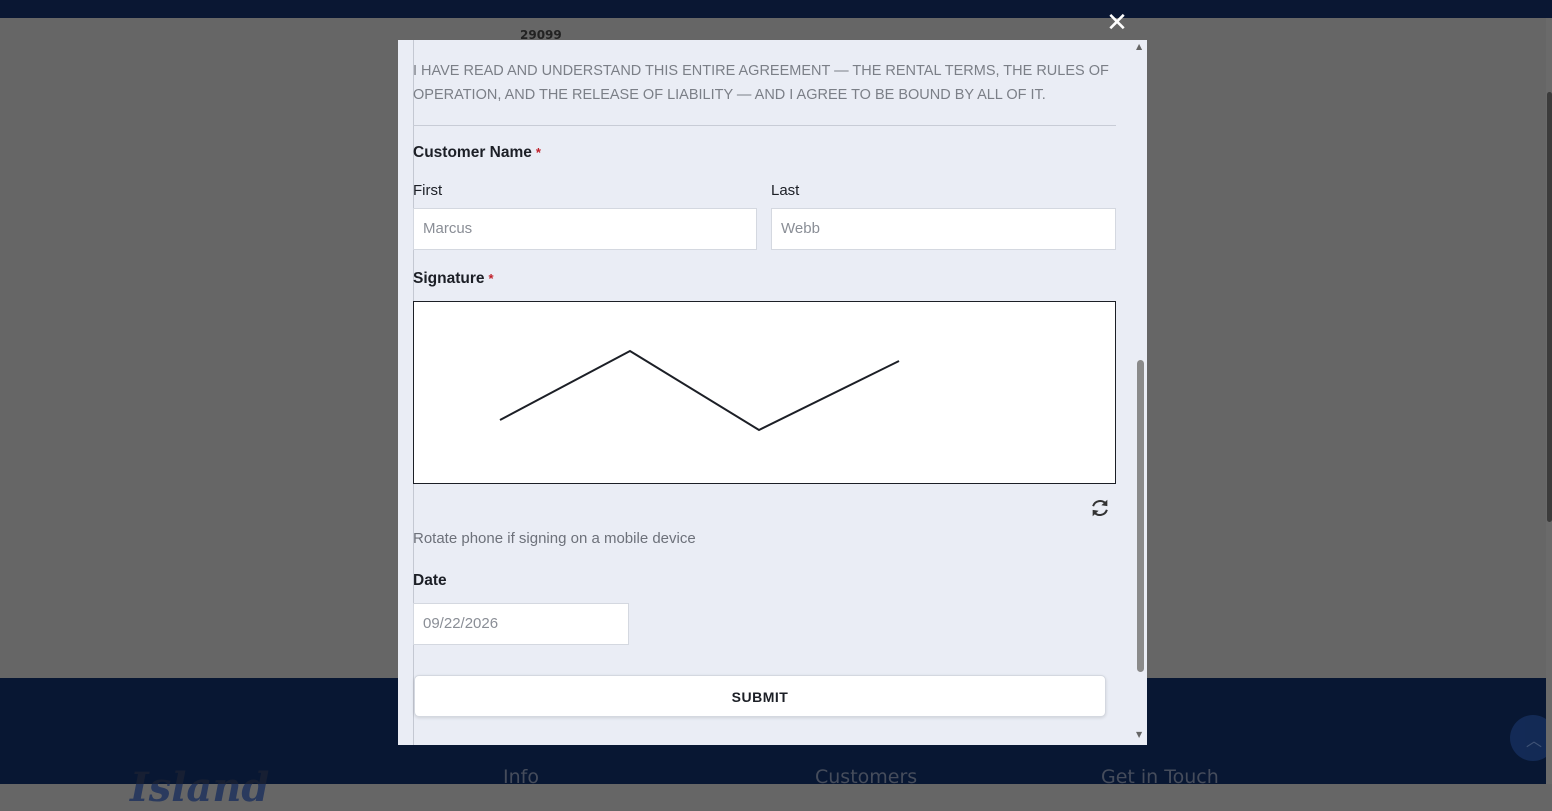 The height and width of the screenshot is (811, 1552). I want to click on chevron-up-icon: ▲, so click(1139, 46).